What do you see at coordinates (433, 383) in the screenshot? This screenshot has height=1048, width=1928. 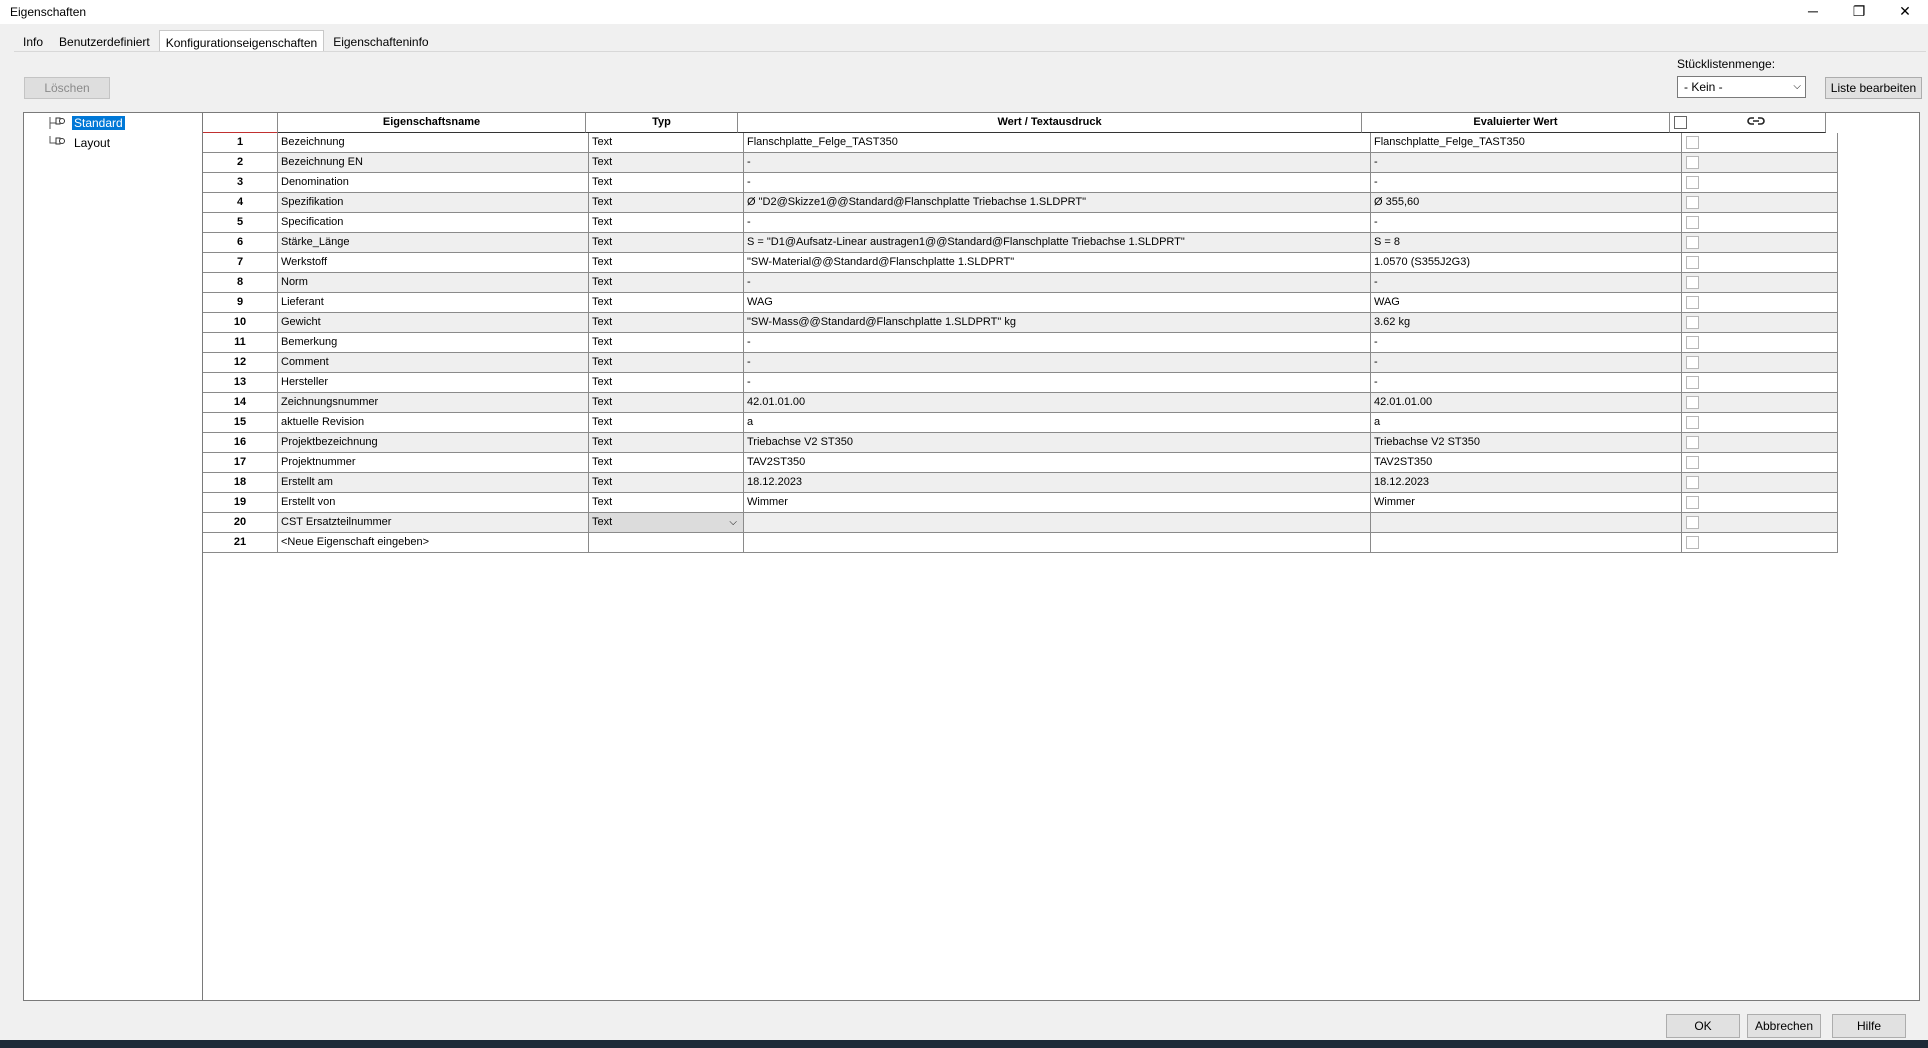 I see `property-name-cell: Hersteller` at bounding box center [433, 383].